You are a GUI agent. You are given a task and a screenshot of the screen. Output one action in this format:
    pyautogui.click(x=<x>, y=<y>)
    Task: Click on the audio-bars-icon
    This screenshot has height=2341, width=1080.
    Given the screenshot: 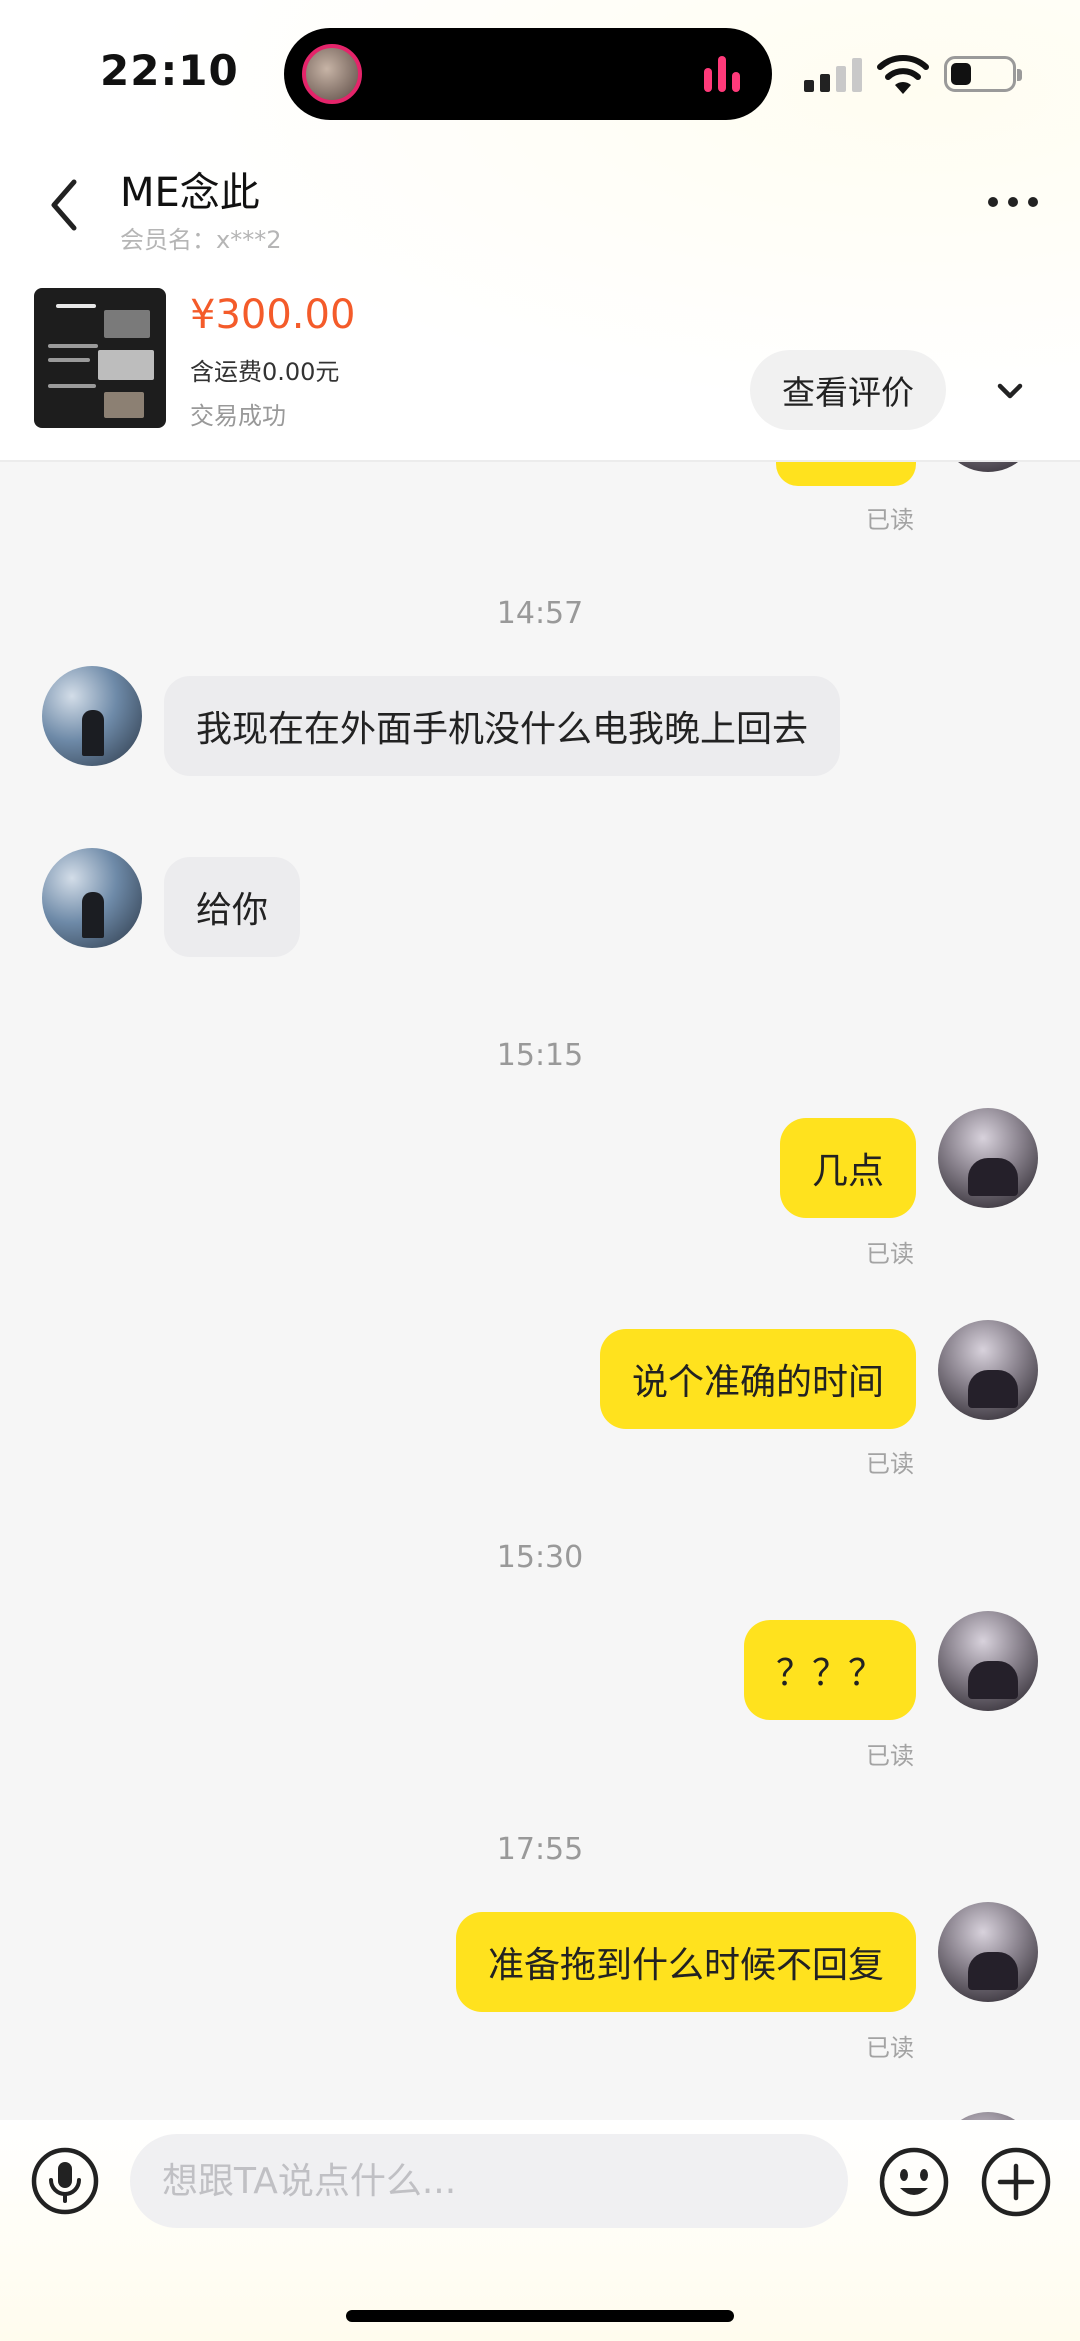 What is the action you would take?
    pyautogui.click(x=724, y=74)
    